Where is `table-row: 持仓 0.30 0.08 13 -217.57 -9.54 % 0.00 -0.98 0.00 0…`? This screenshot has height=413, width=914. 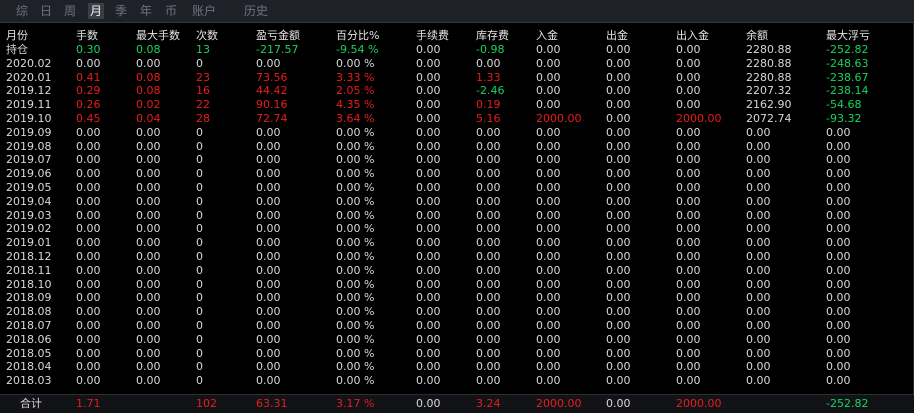 table-row: 持仓 0.30 0.08 13 -217.57 -9.54 % 0.00 -0.98 0.00 0… is located at coordinates (457, 50).